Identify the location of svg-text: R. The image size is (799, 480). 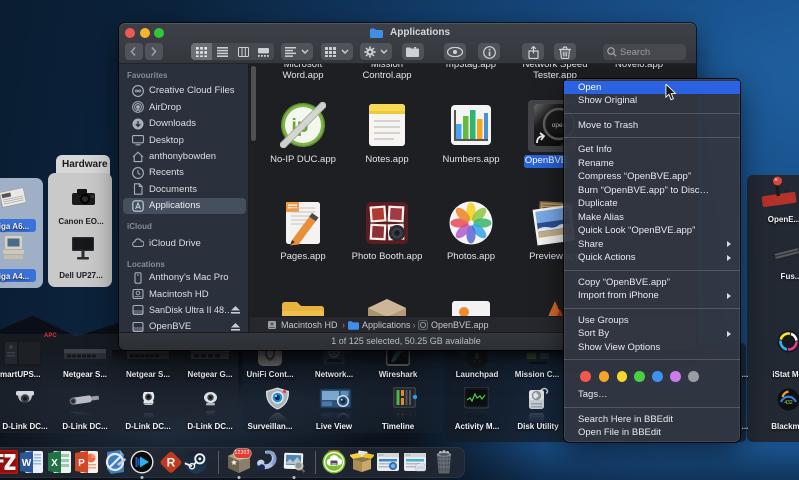
(170, 463).